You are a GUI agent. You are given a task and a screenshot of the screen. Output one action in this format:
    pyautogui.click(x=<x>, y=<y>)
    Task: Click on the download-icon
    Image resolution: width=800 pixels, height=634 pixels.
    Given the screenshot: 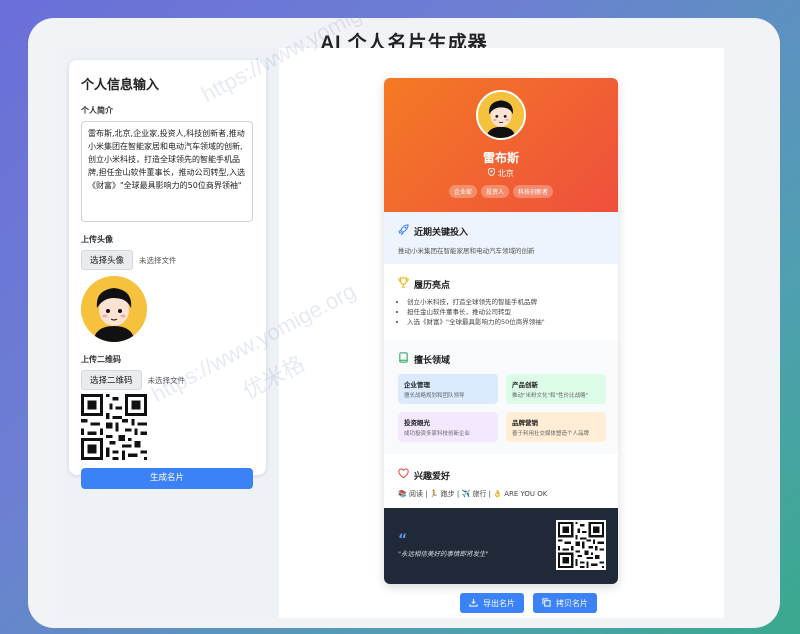 What is the action you would take?
    pyautogui.click(x=476, y=603)
    